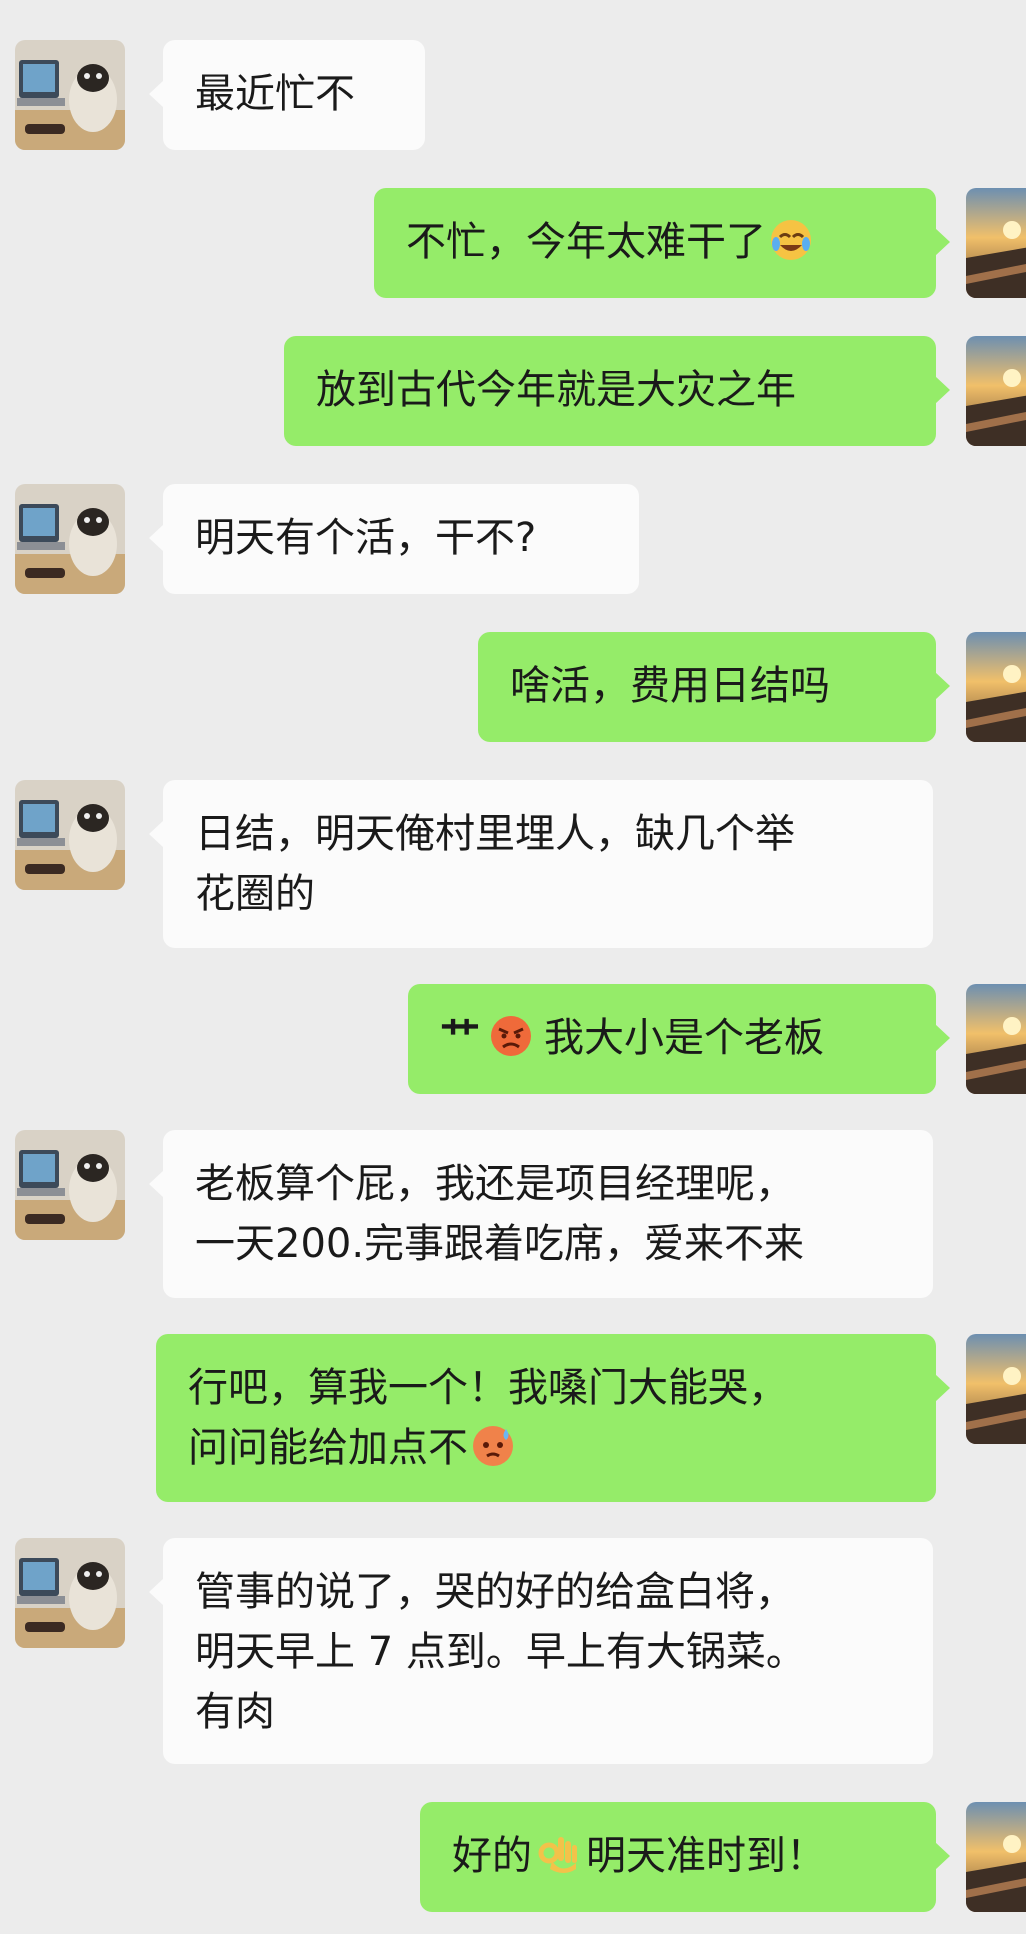 The width and height of the screenshot is (1026, 1934). I want to click on message-bubble: 不忙，今年太难干了, so click(662, 243).